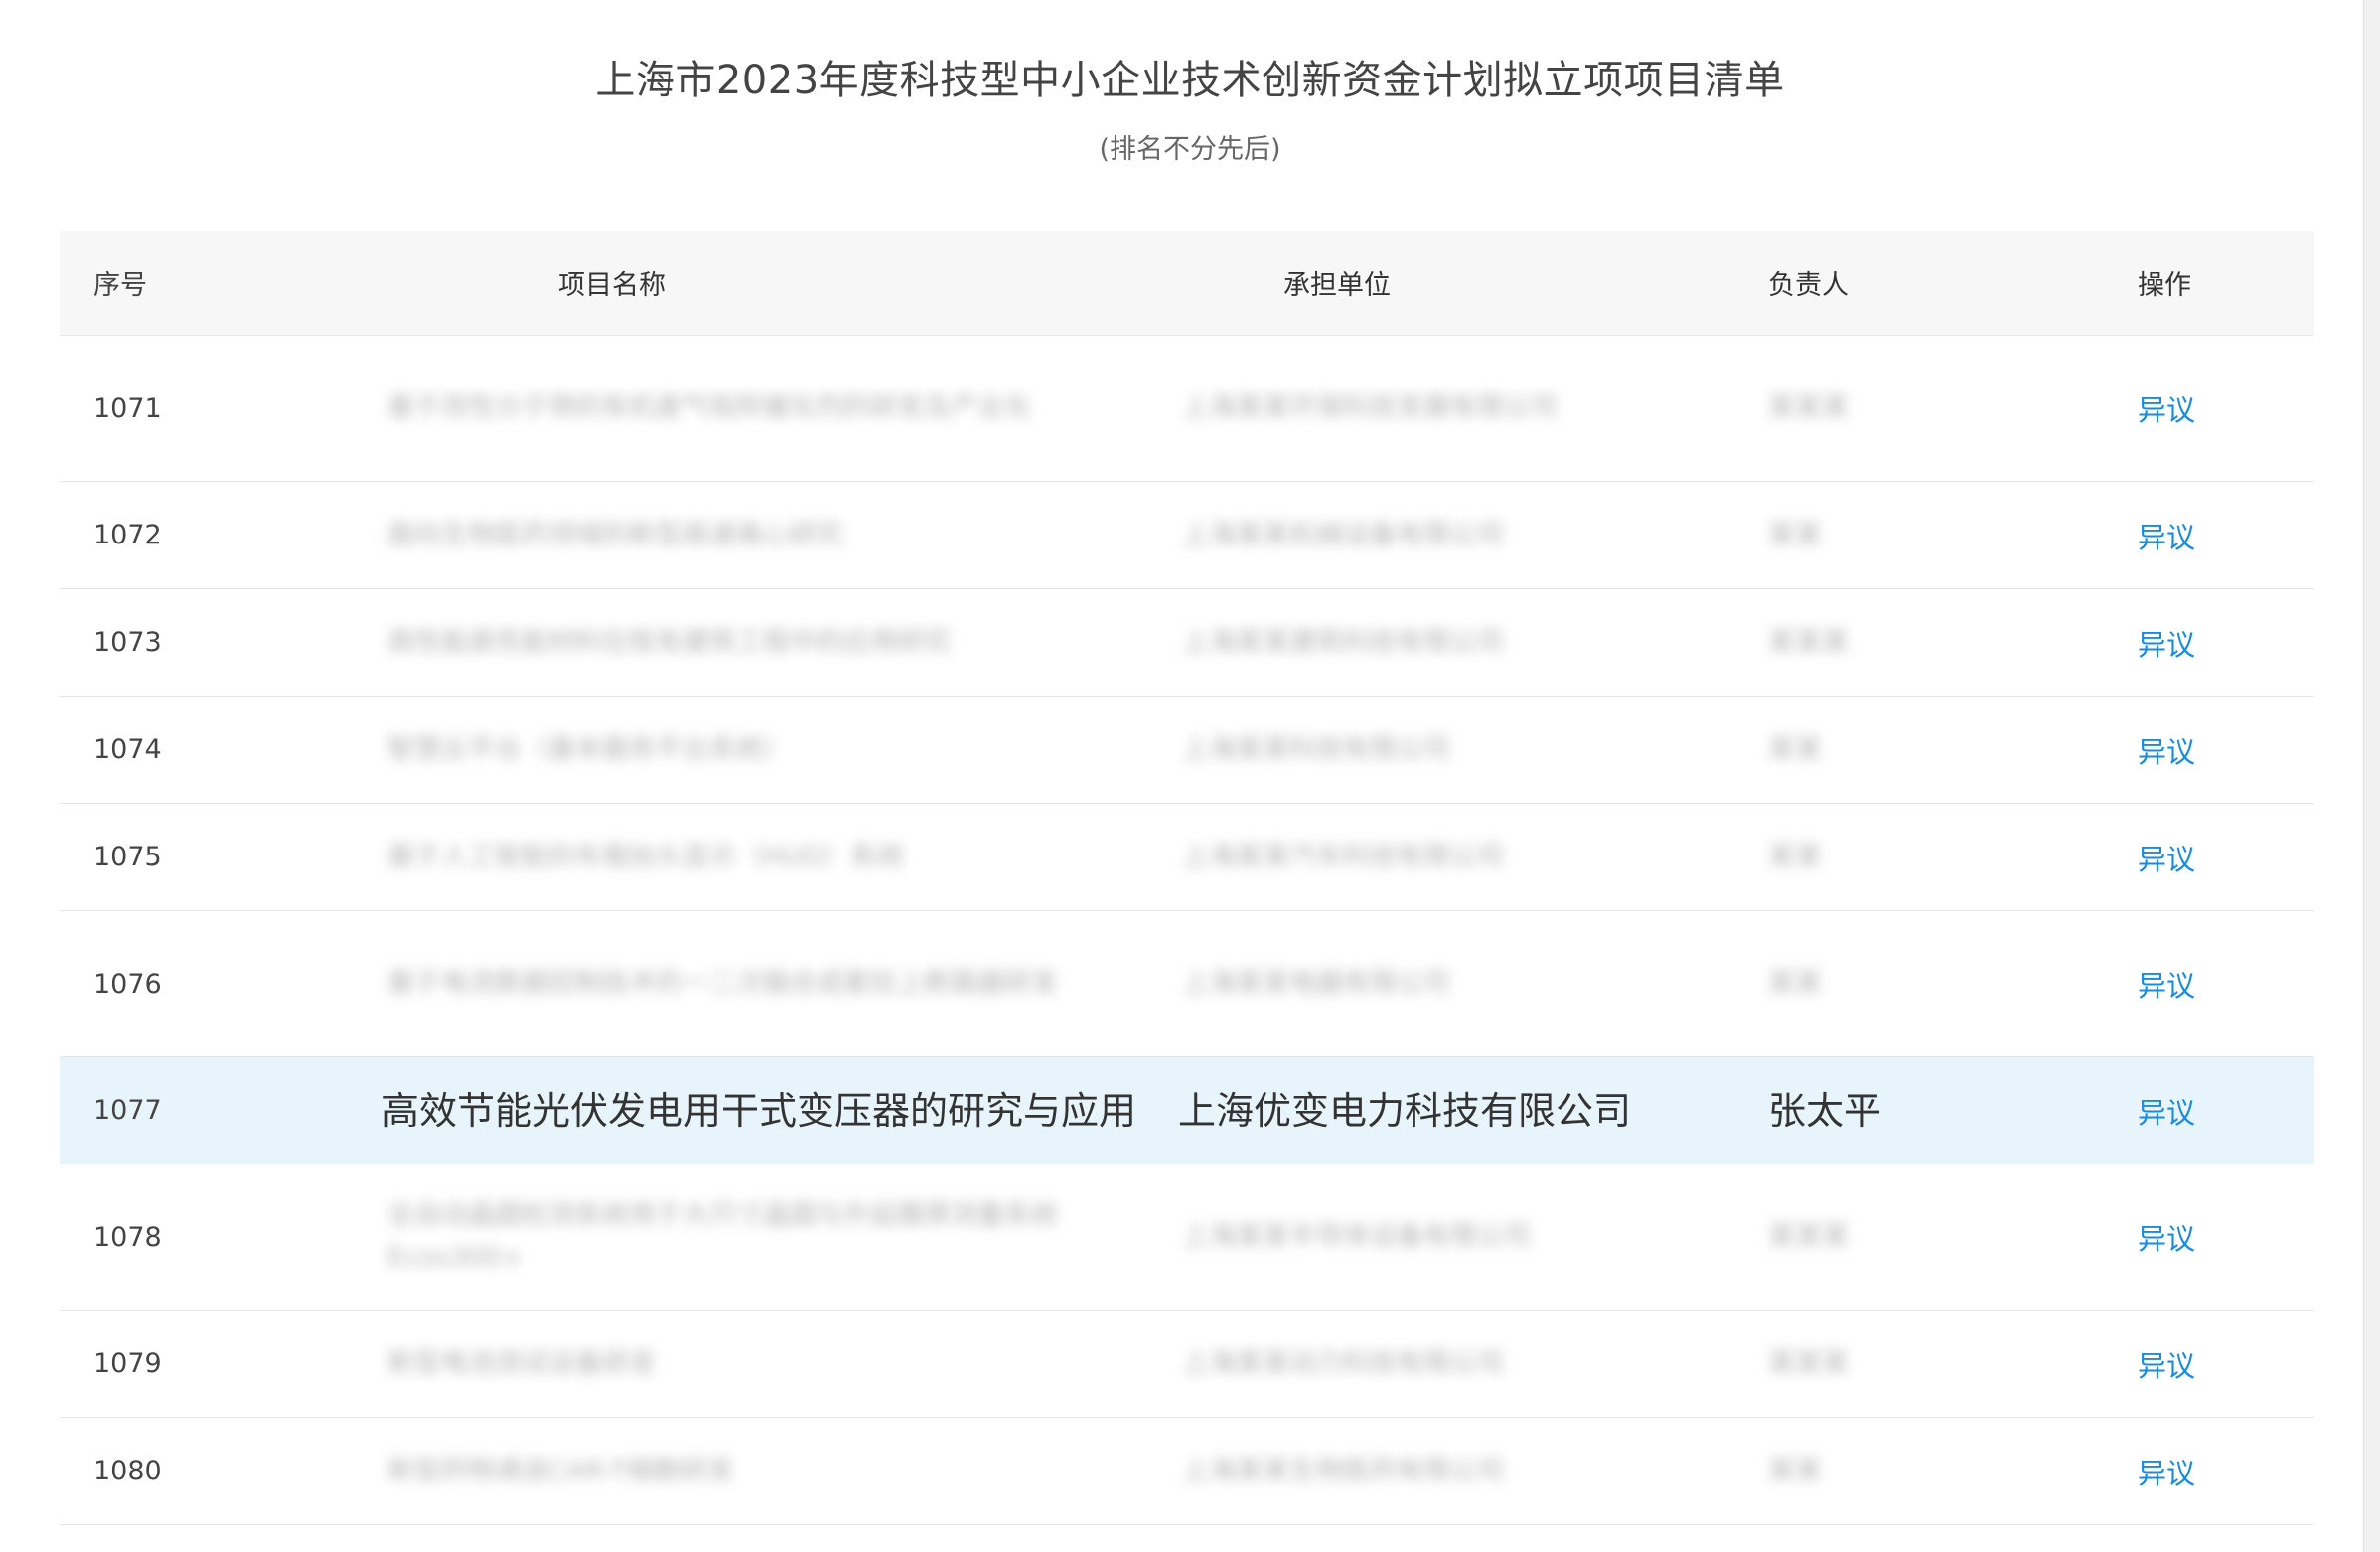 Image resolution: width=2380 pixels, height=1552 pixels. I want to click on table-row: 1074 智慧云平台（基本服务平台系统） 上海某某科技有限公司 某某 异议, so click(1187, 750).